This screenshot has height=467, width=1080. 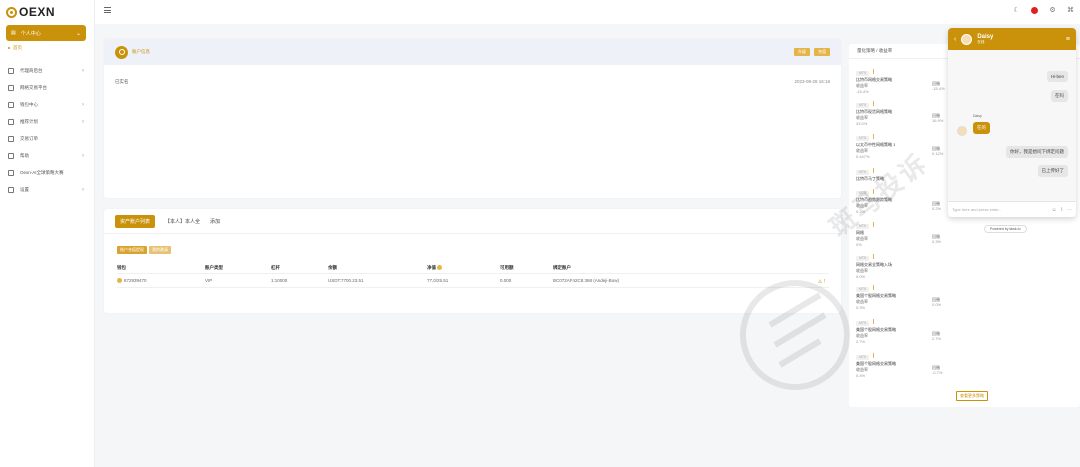 What do you see at coordinates (1016, 10) in the screenshot?
I see `moon-icon: ☾` at bounding box center [1016, 10].